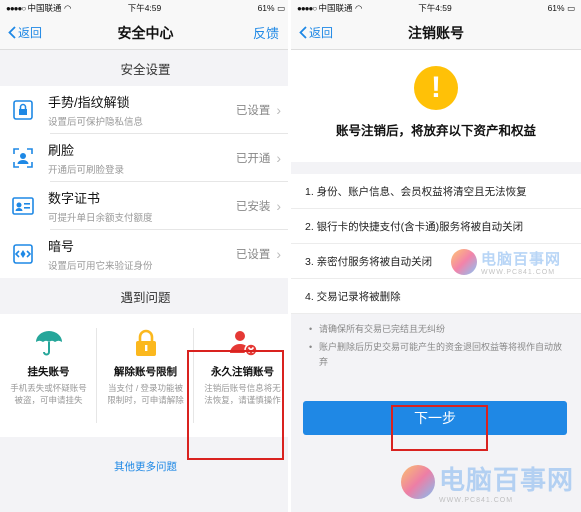 This screenshot has width=581, height=512. I want to click on option-title: 解除账号限制, so click(145, 372).